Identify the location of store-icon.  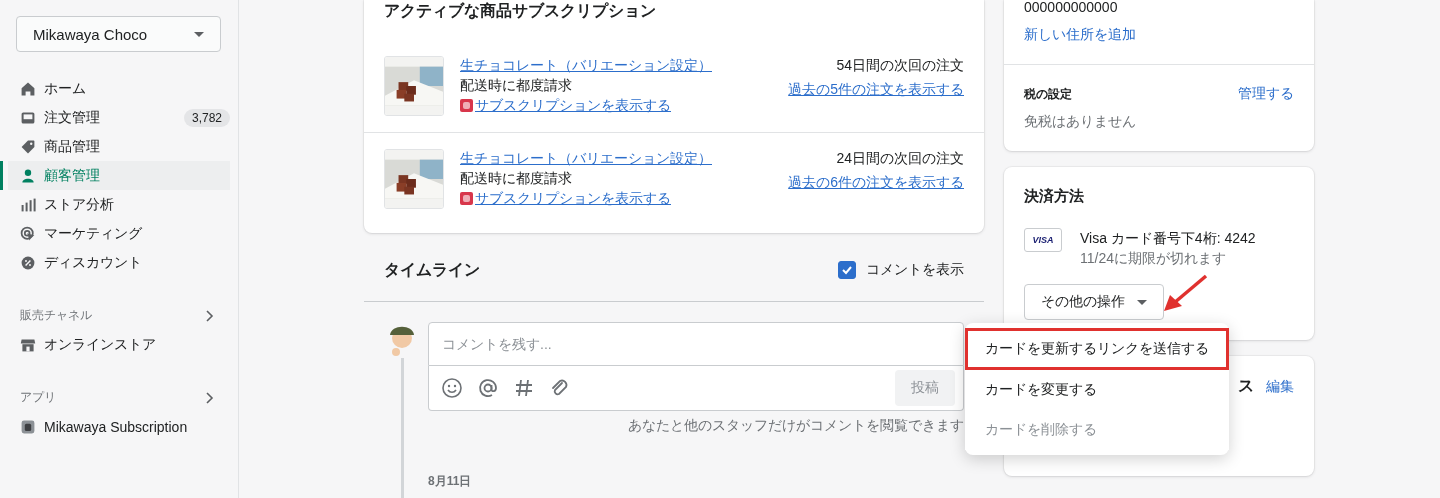
(28, 344).